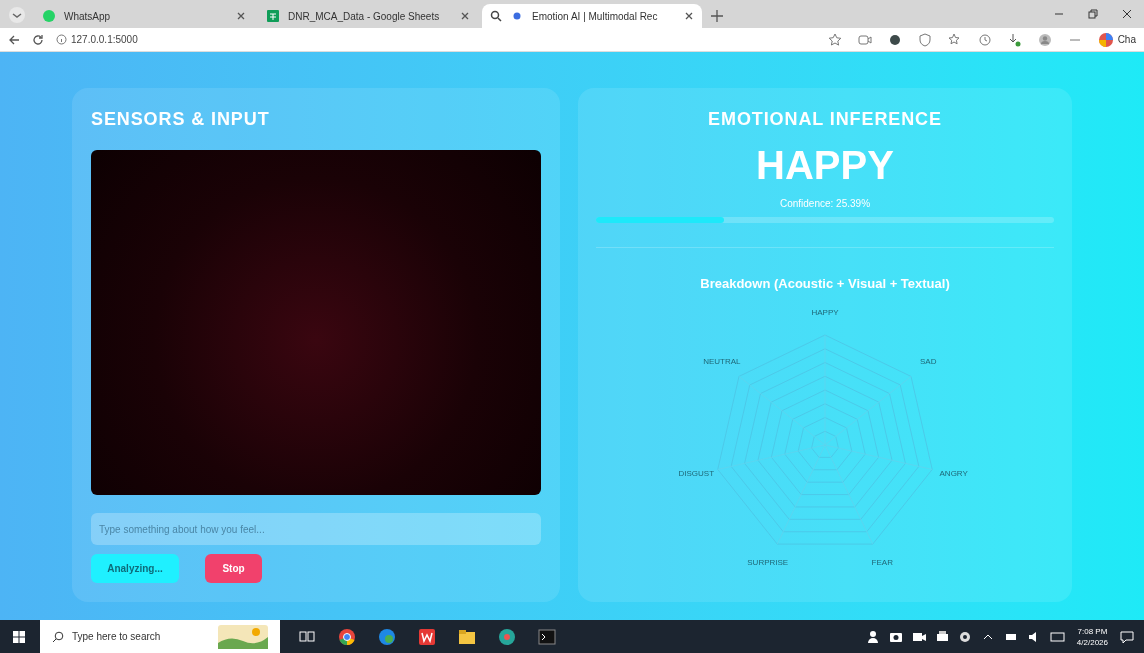  I want to click on browser-tab: WhatsApp, so click(144, 16).